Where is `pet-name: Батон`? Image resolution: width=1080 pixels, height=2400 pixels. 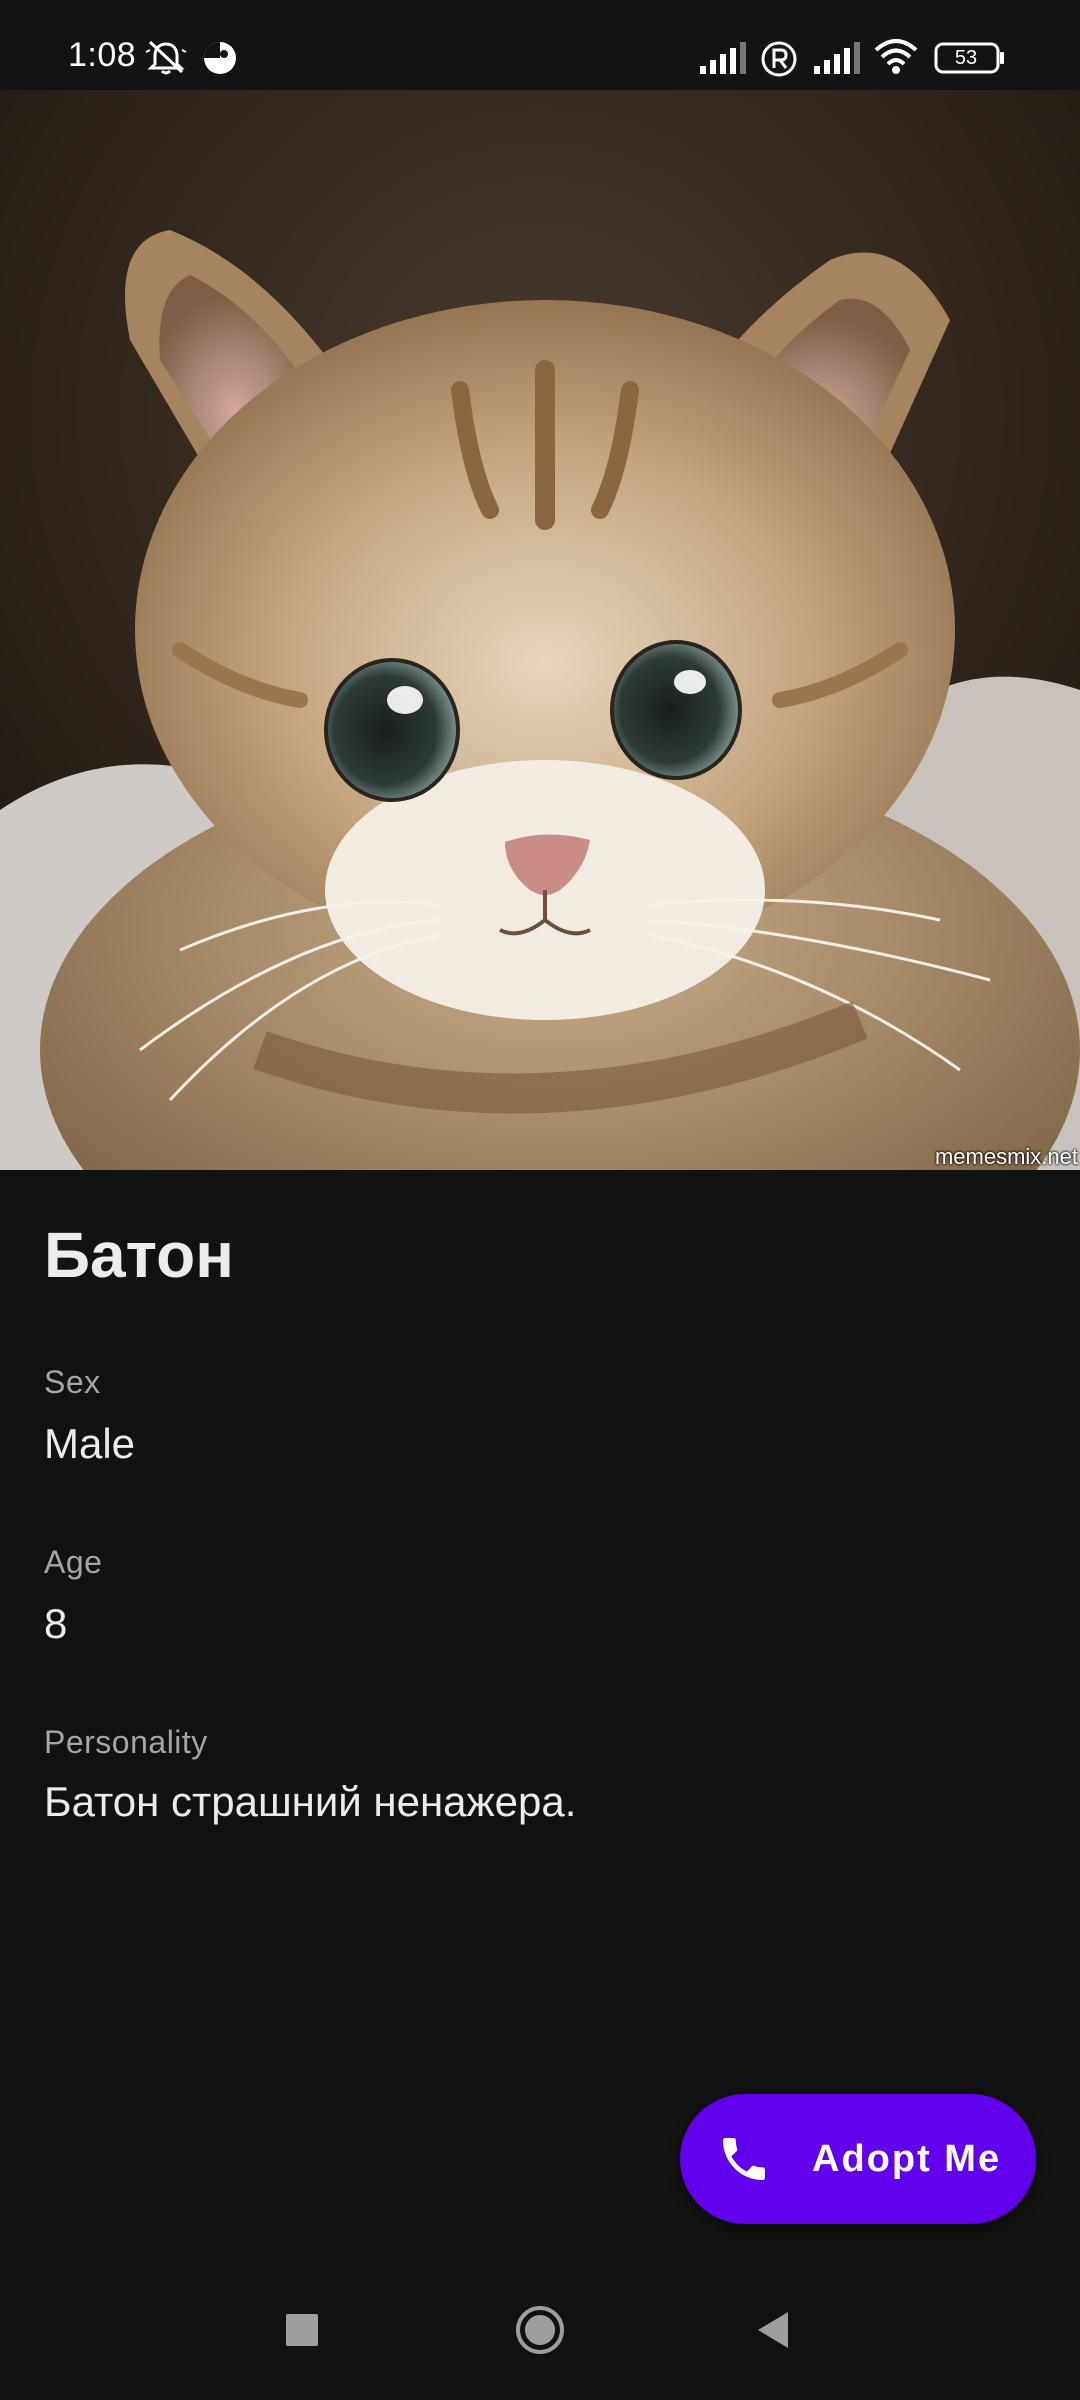
pet-name: Батон is located at coordinates (139, 1255).